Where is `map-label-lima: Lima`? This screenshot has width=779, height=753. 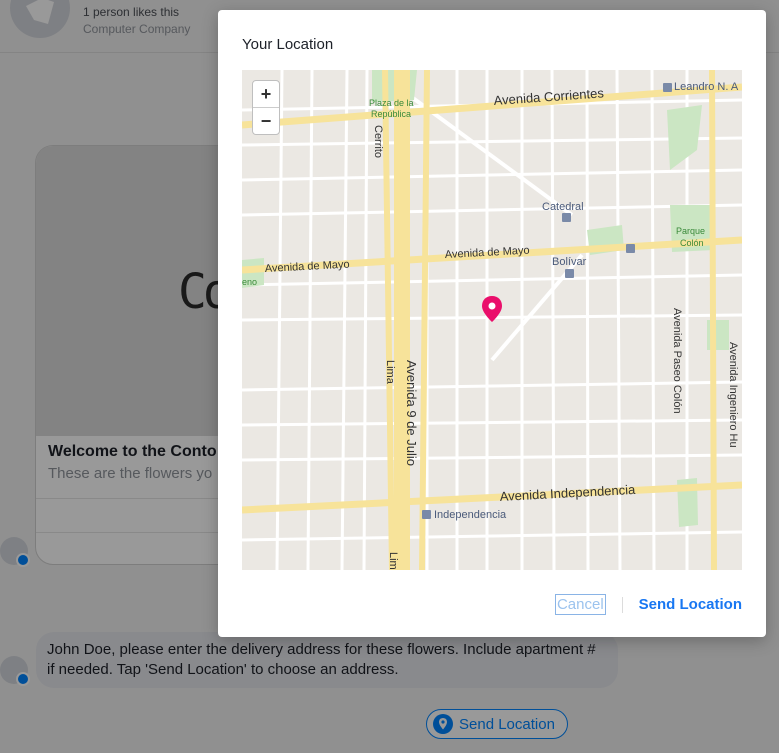
map-label-lima: Lima is located at coordinates (390, 372).